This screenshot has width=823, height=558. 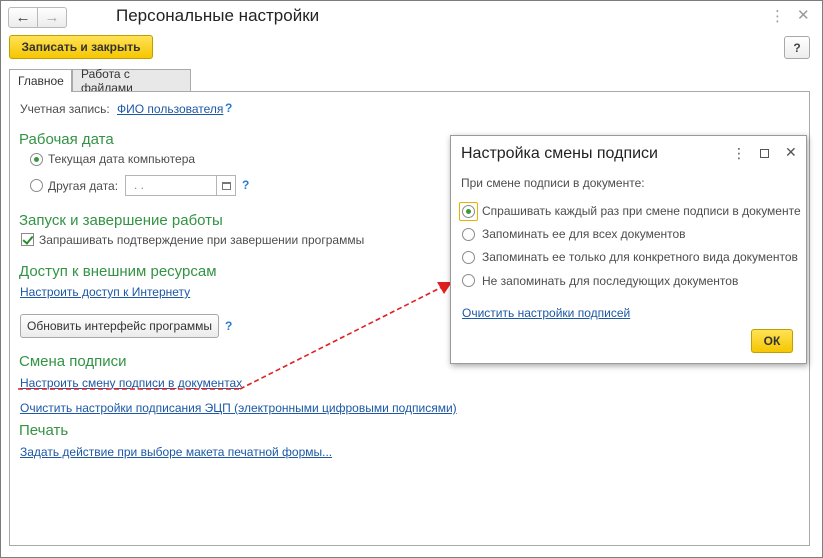 What do you see at coordinates (468, 234) in the screenshot?
I see `dialog-option-all-radio` at bounding box center [468, 234].